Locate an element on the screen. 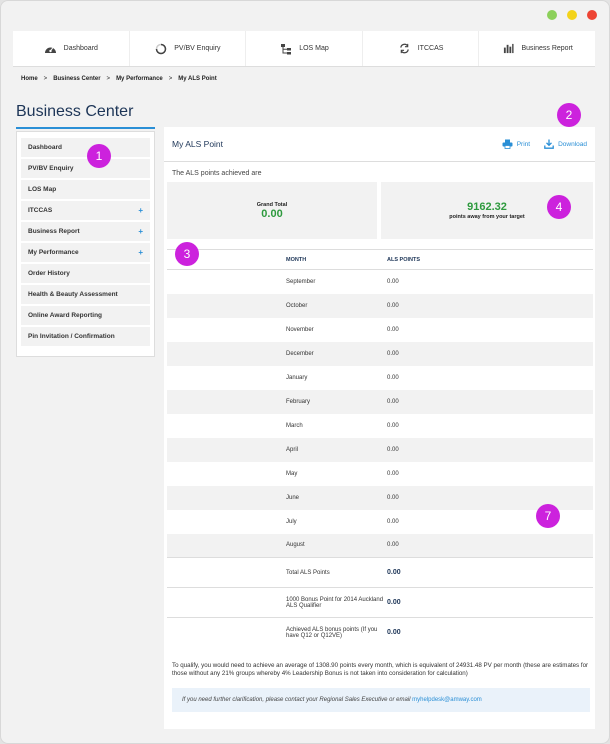 The width and height of the screenshot is (610, 744). sidebar-item-business-report: Business Report + is located at coordinates (85, 231).